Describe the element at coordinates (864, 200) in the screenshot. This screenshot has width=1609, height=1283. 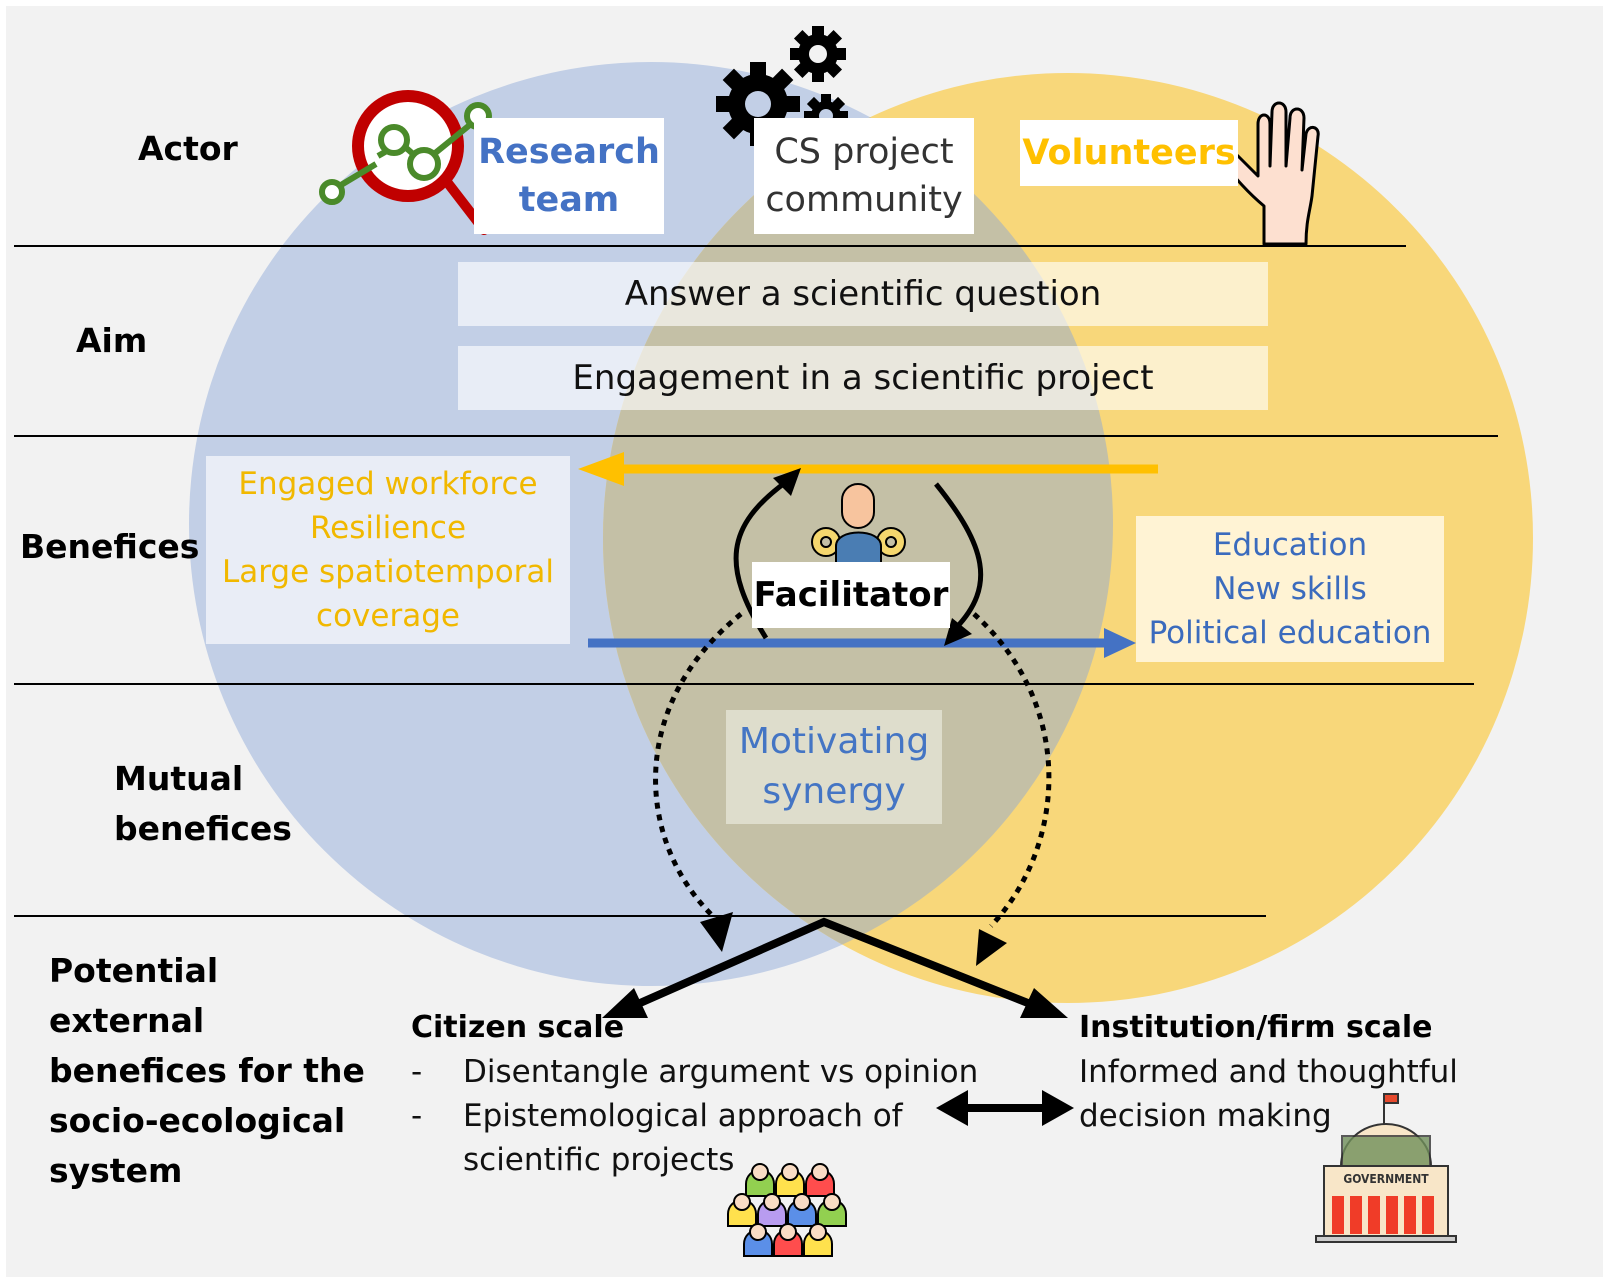
I see `actor-community-line: community` at that location.